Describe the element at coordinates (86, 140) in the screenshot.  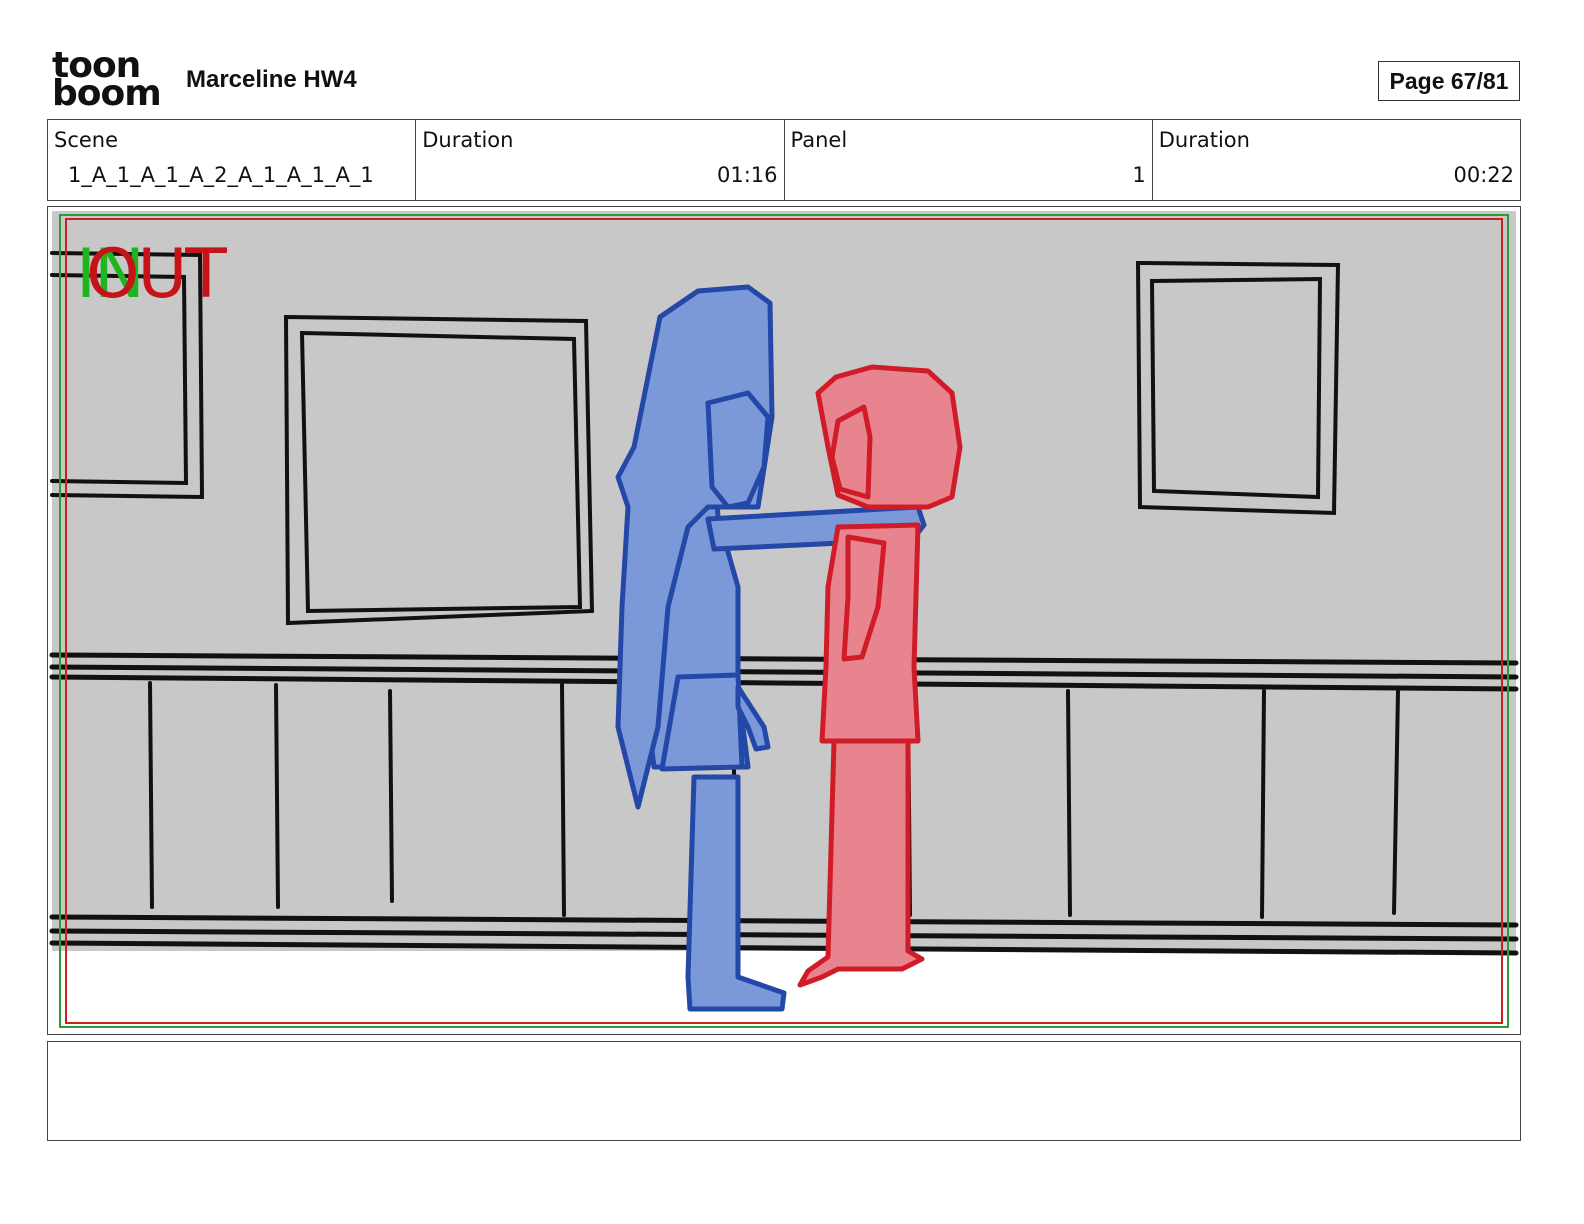
I see `scene-label: Scene` at that location.